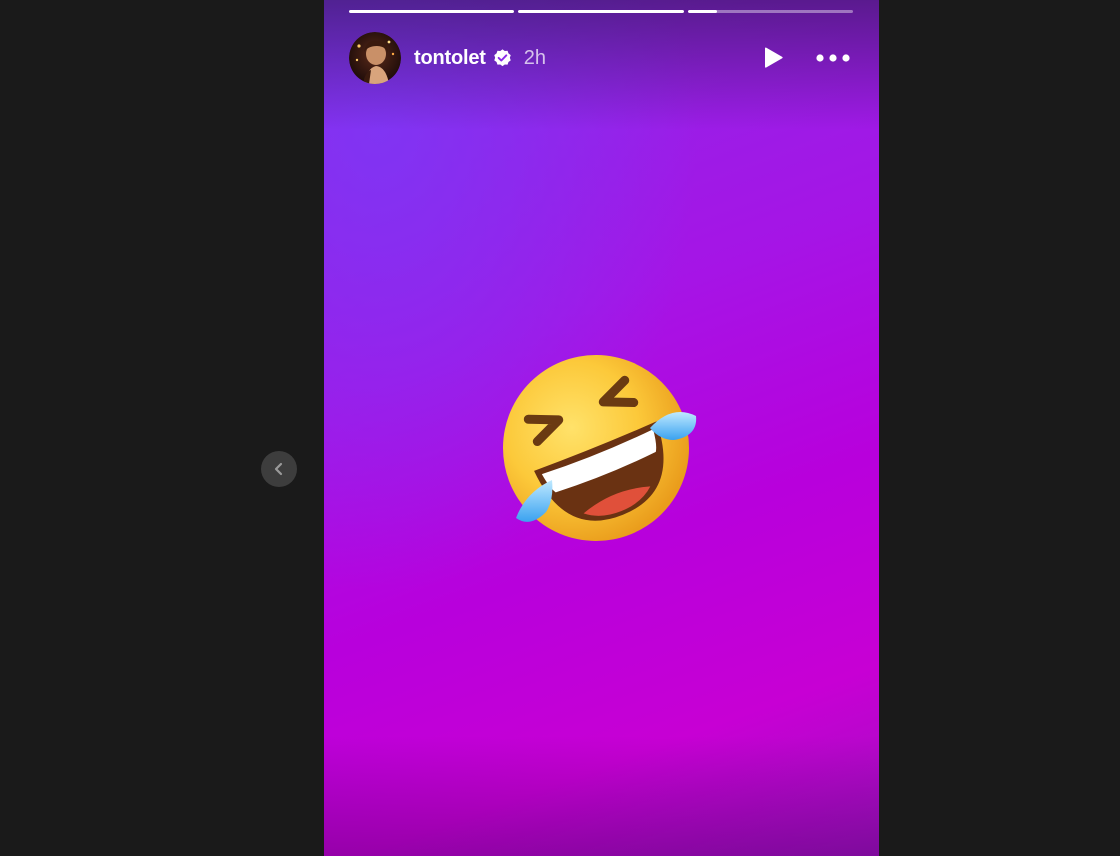 The height and width of the screenshot is (856, 1120). Describe the element at coordinates (534, 57) in the screenshot. I see `post-time: 2h` at that location.